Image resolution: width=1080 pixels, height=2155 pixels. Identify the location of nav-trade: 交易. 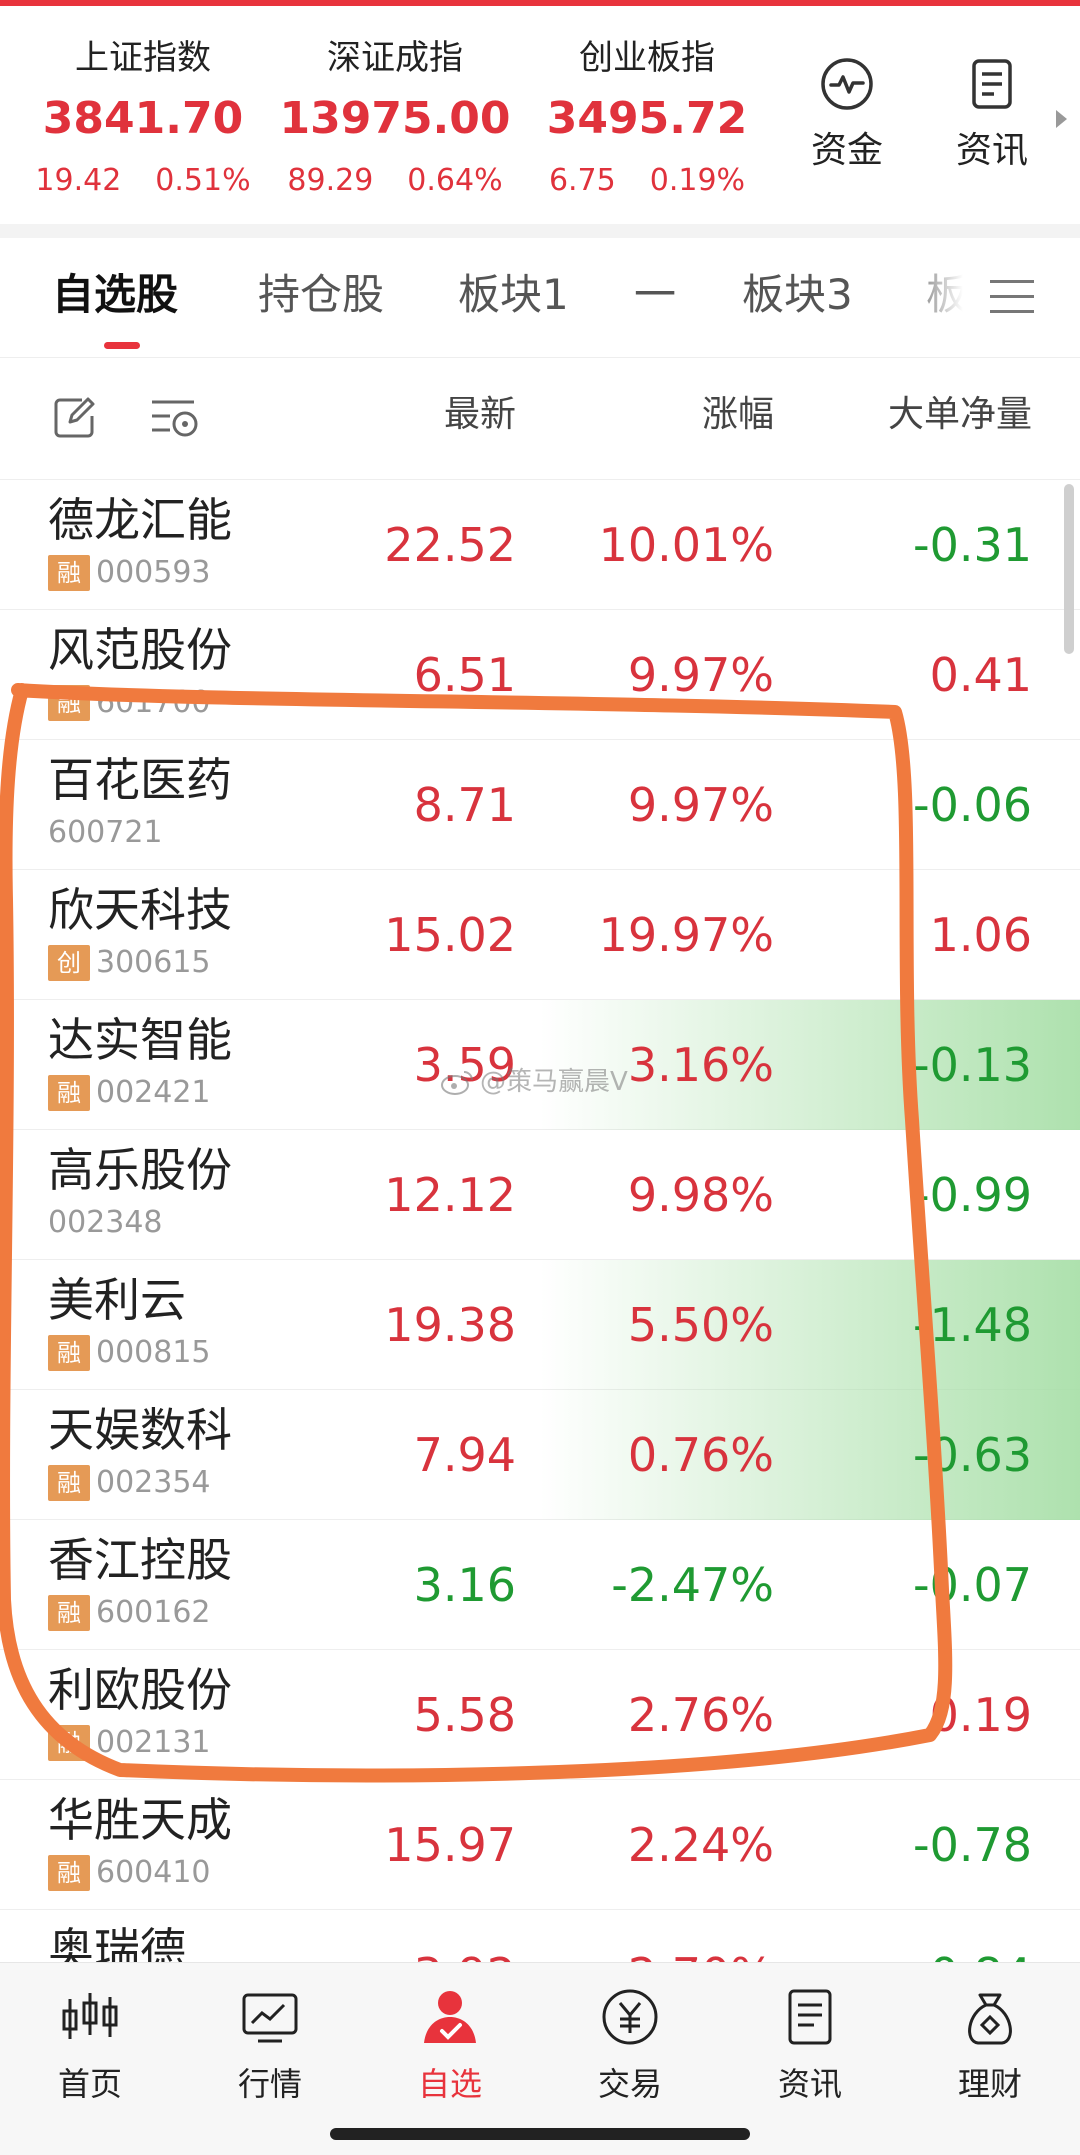
(630, 2045).